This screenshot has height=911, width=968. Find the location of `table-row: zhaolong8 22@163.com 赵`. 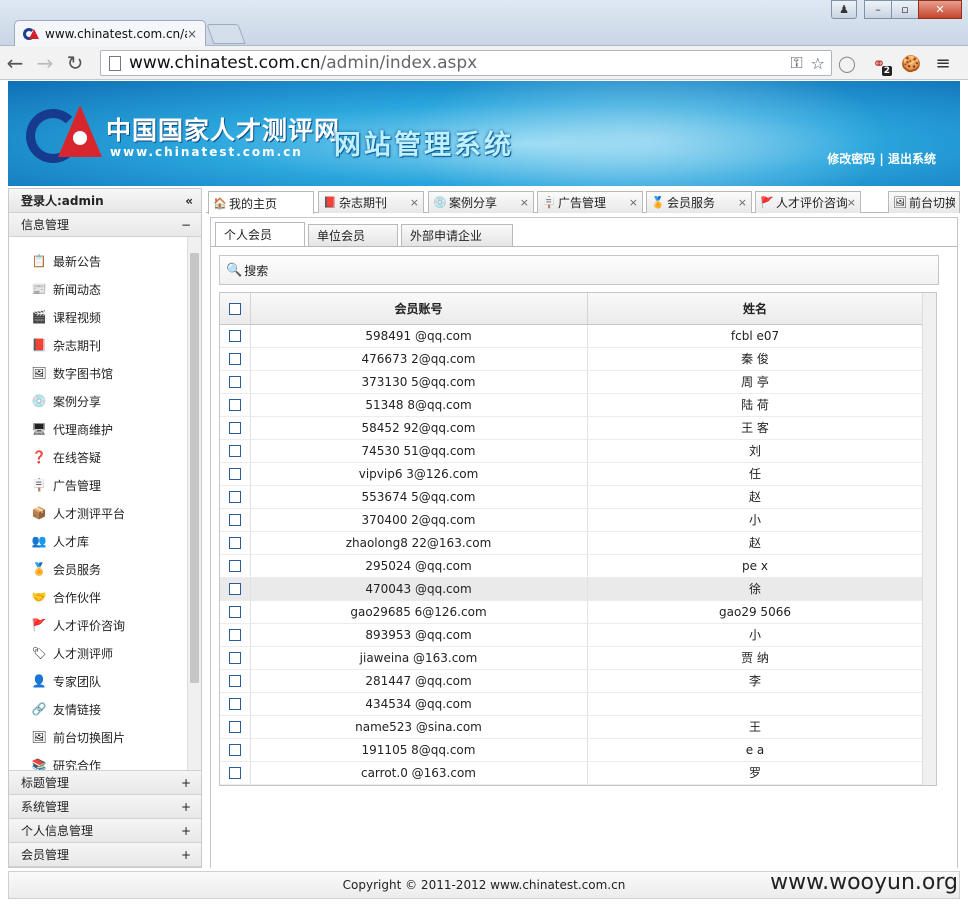

table-row: zhaolong8 22@163.com 赵 is located at coordinates (572, 543).